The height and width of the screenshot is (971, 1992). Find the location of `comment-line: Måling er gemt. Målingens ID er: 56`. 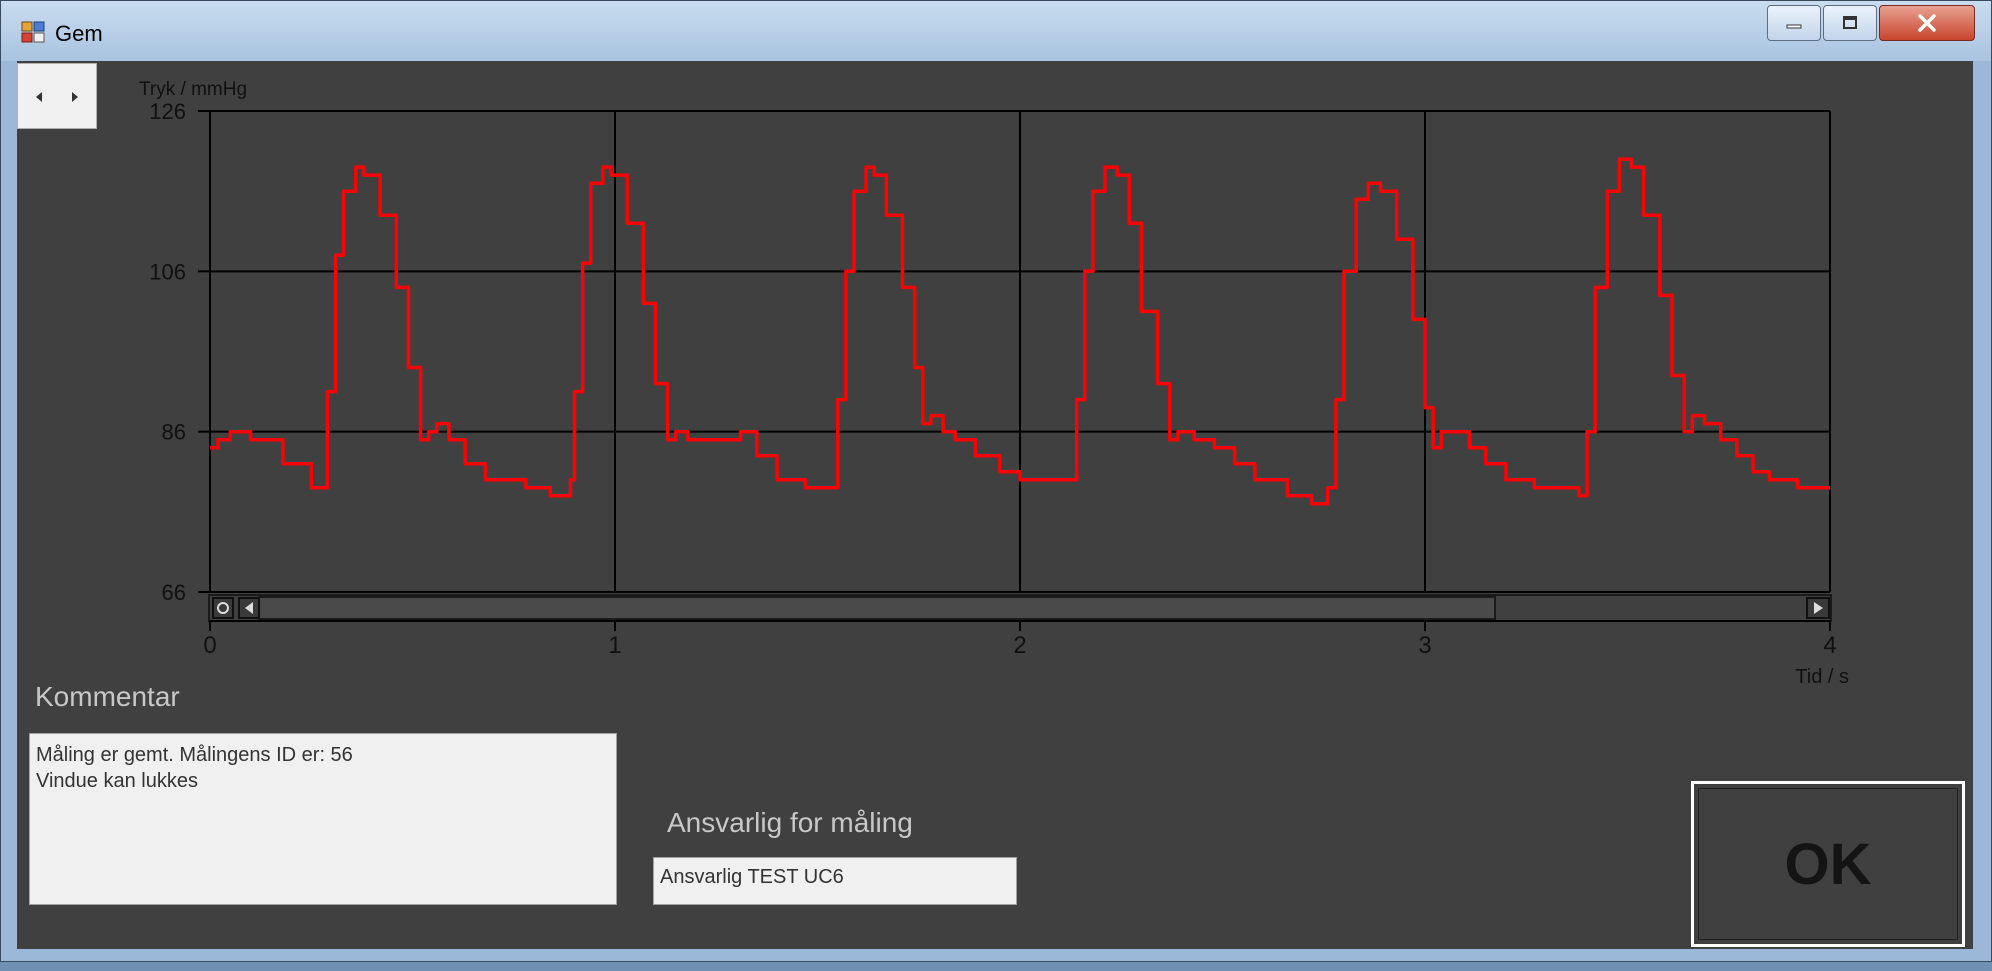

comment-line: Måling er gemt. Målingens ID er: 56 is located at coordinates (194, 755).